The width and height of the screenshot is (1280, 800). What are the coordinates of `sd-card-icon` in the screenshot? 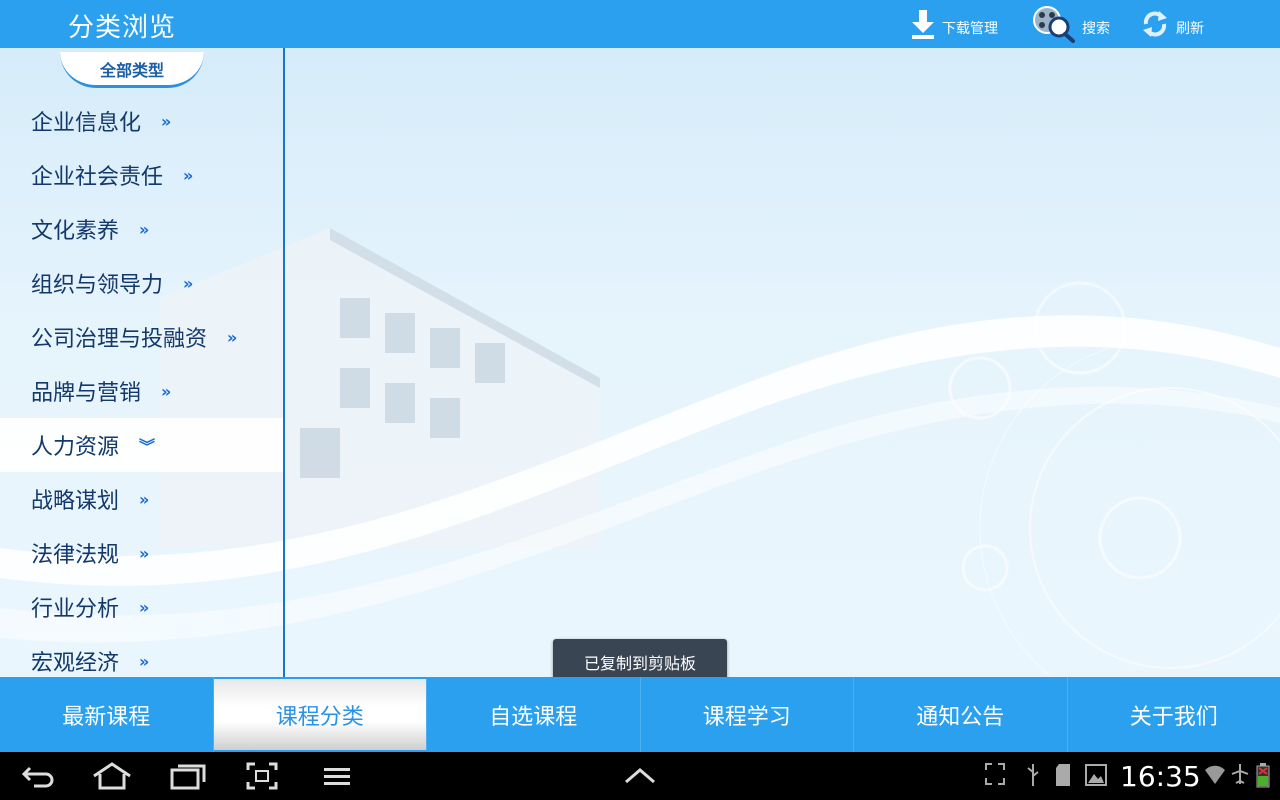 It's located at (1063, 775).